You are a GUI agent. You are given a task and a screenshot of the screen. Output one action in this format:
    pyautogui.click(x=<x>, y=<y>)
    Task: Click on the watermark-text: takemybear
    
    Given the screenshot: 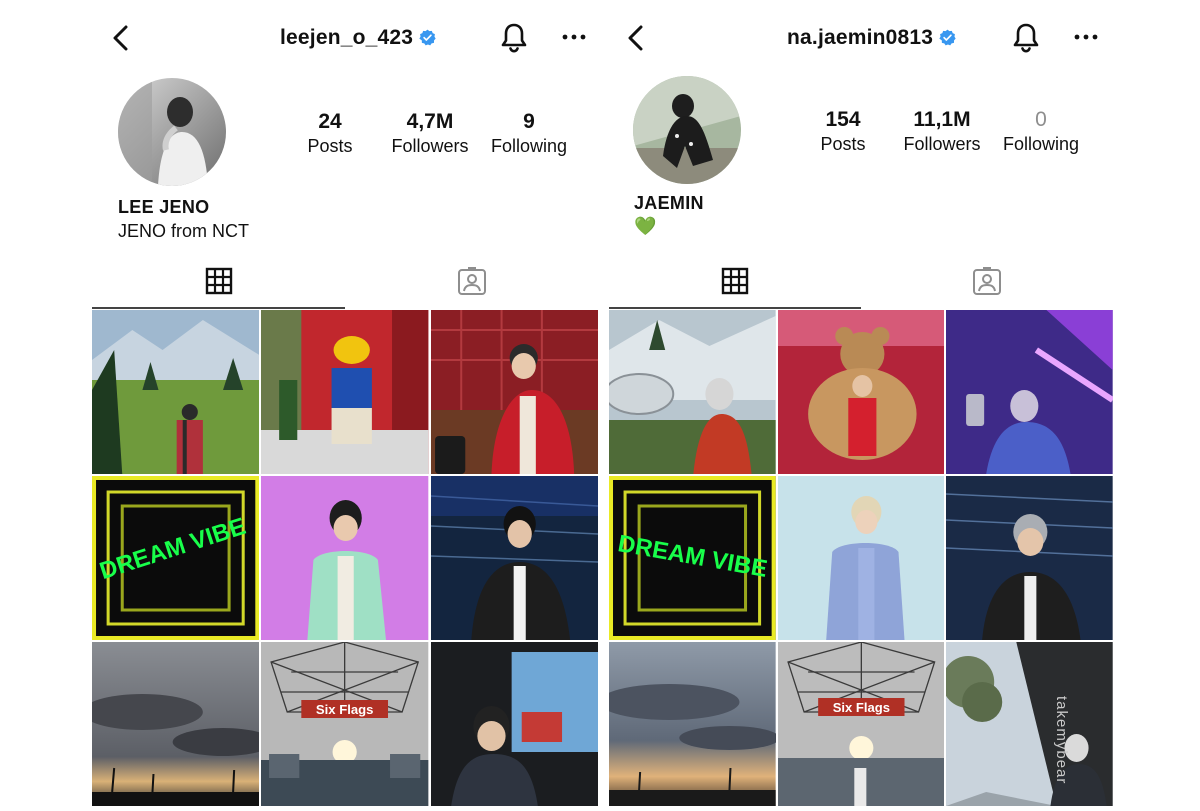 What is the action you would take?
    pyautogui.click(x=1061, y=740)
    